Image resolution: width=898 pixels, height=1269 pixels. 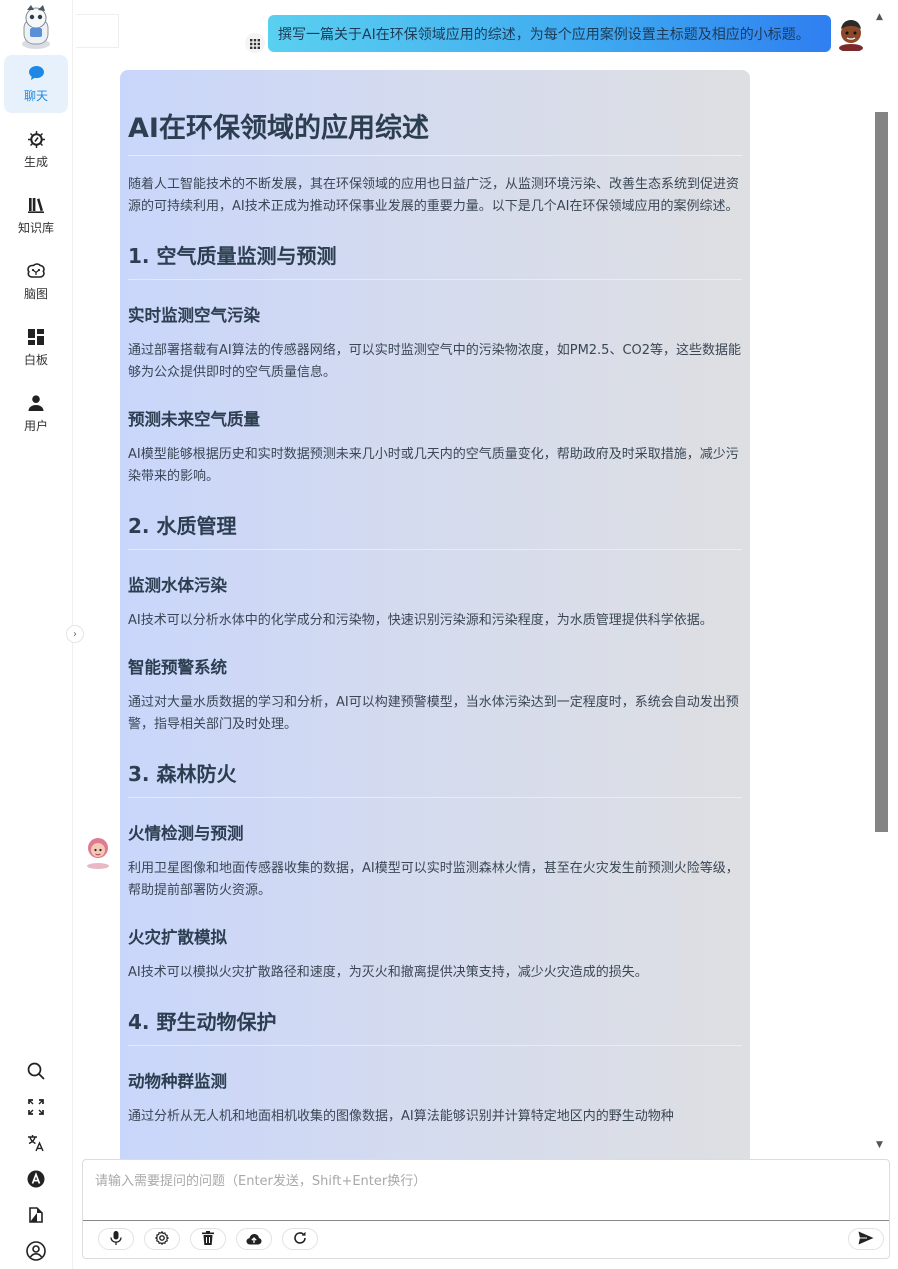 I want to click on theme-icon, so click(x=36, y=1215).